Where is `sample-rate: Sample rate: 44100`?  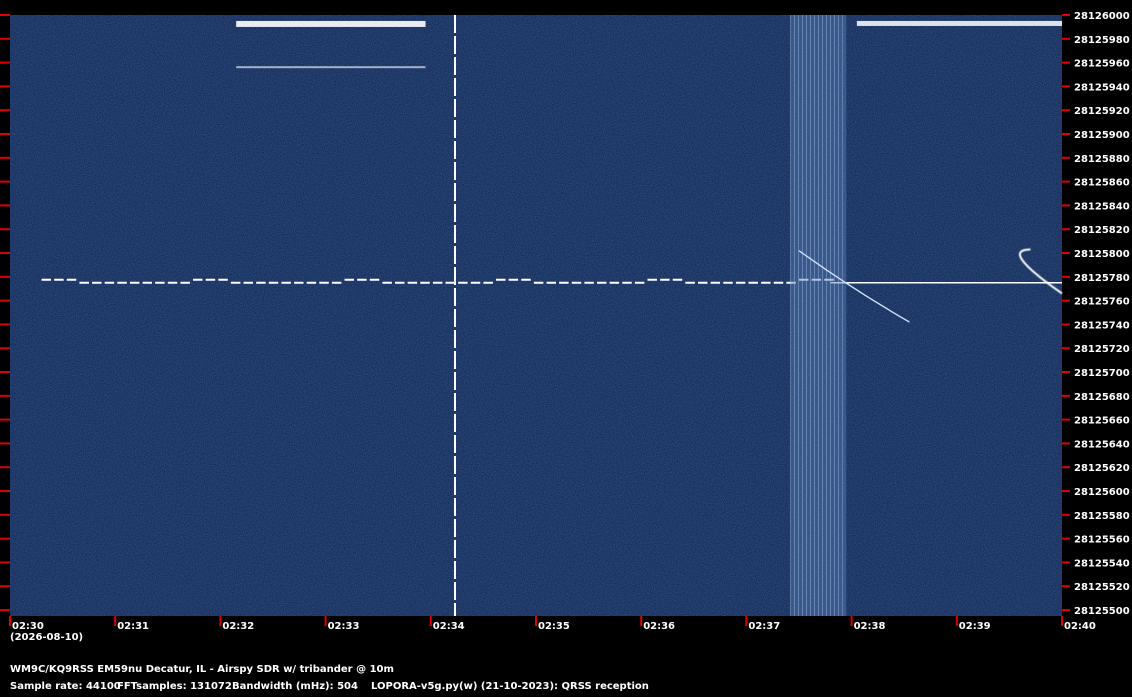
sample-rate: Sample rate: 44100 is located at coordinates (65, 686).